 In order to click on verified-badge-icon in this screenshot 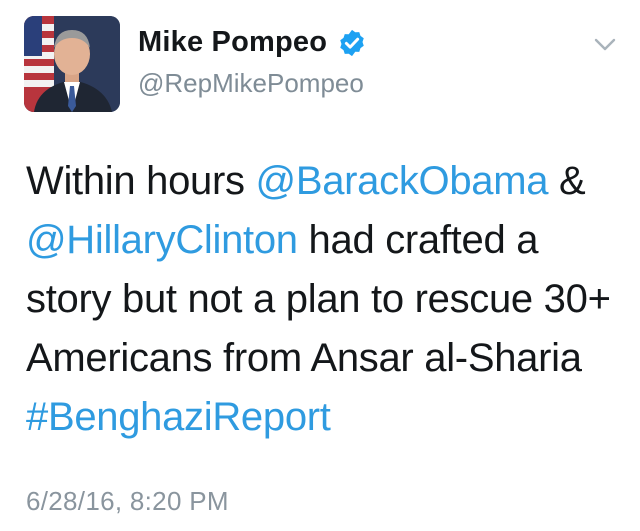, I will do `click(352, 42)`.